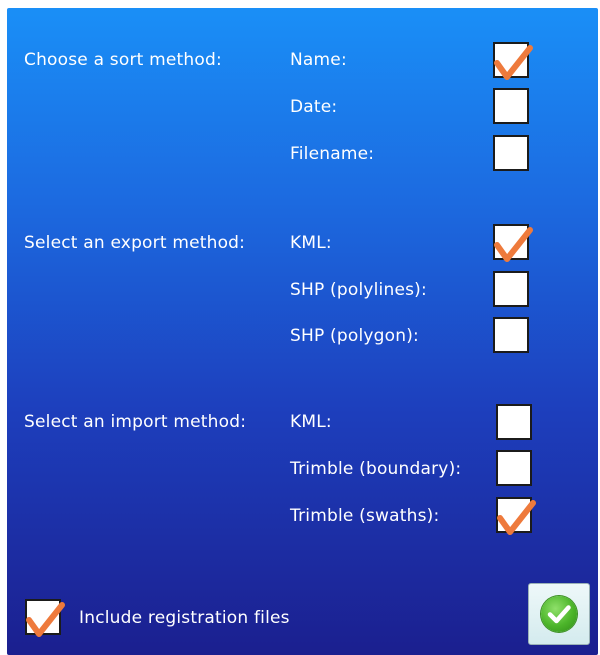 The image size is (600, 655). Describe the element at coordinates (365, 516) in the screenshot. I see `import-option-trimble-swaths-label: Trimble (swaths):` at that location.